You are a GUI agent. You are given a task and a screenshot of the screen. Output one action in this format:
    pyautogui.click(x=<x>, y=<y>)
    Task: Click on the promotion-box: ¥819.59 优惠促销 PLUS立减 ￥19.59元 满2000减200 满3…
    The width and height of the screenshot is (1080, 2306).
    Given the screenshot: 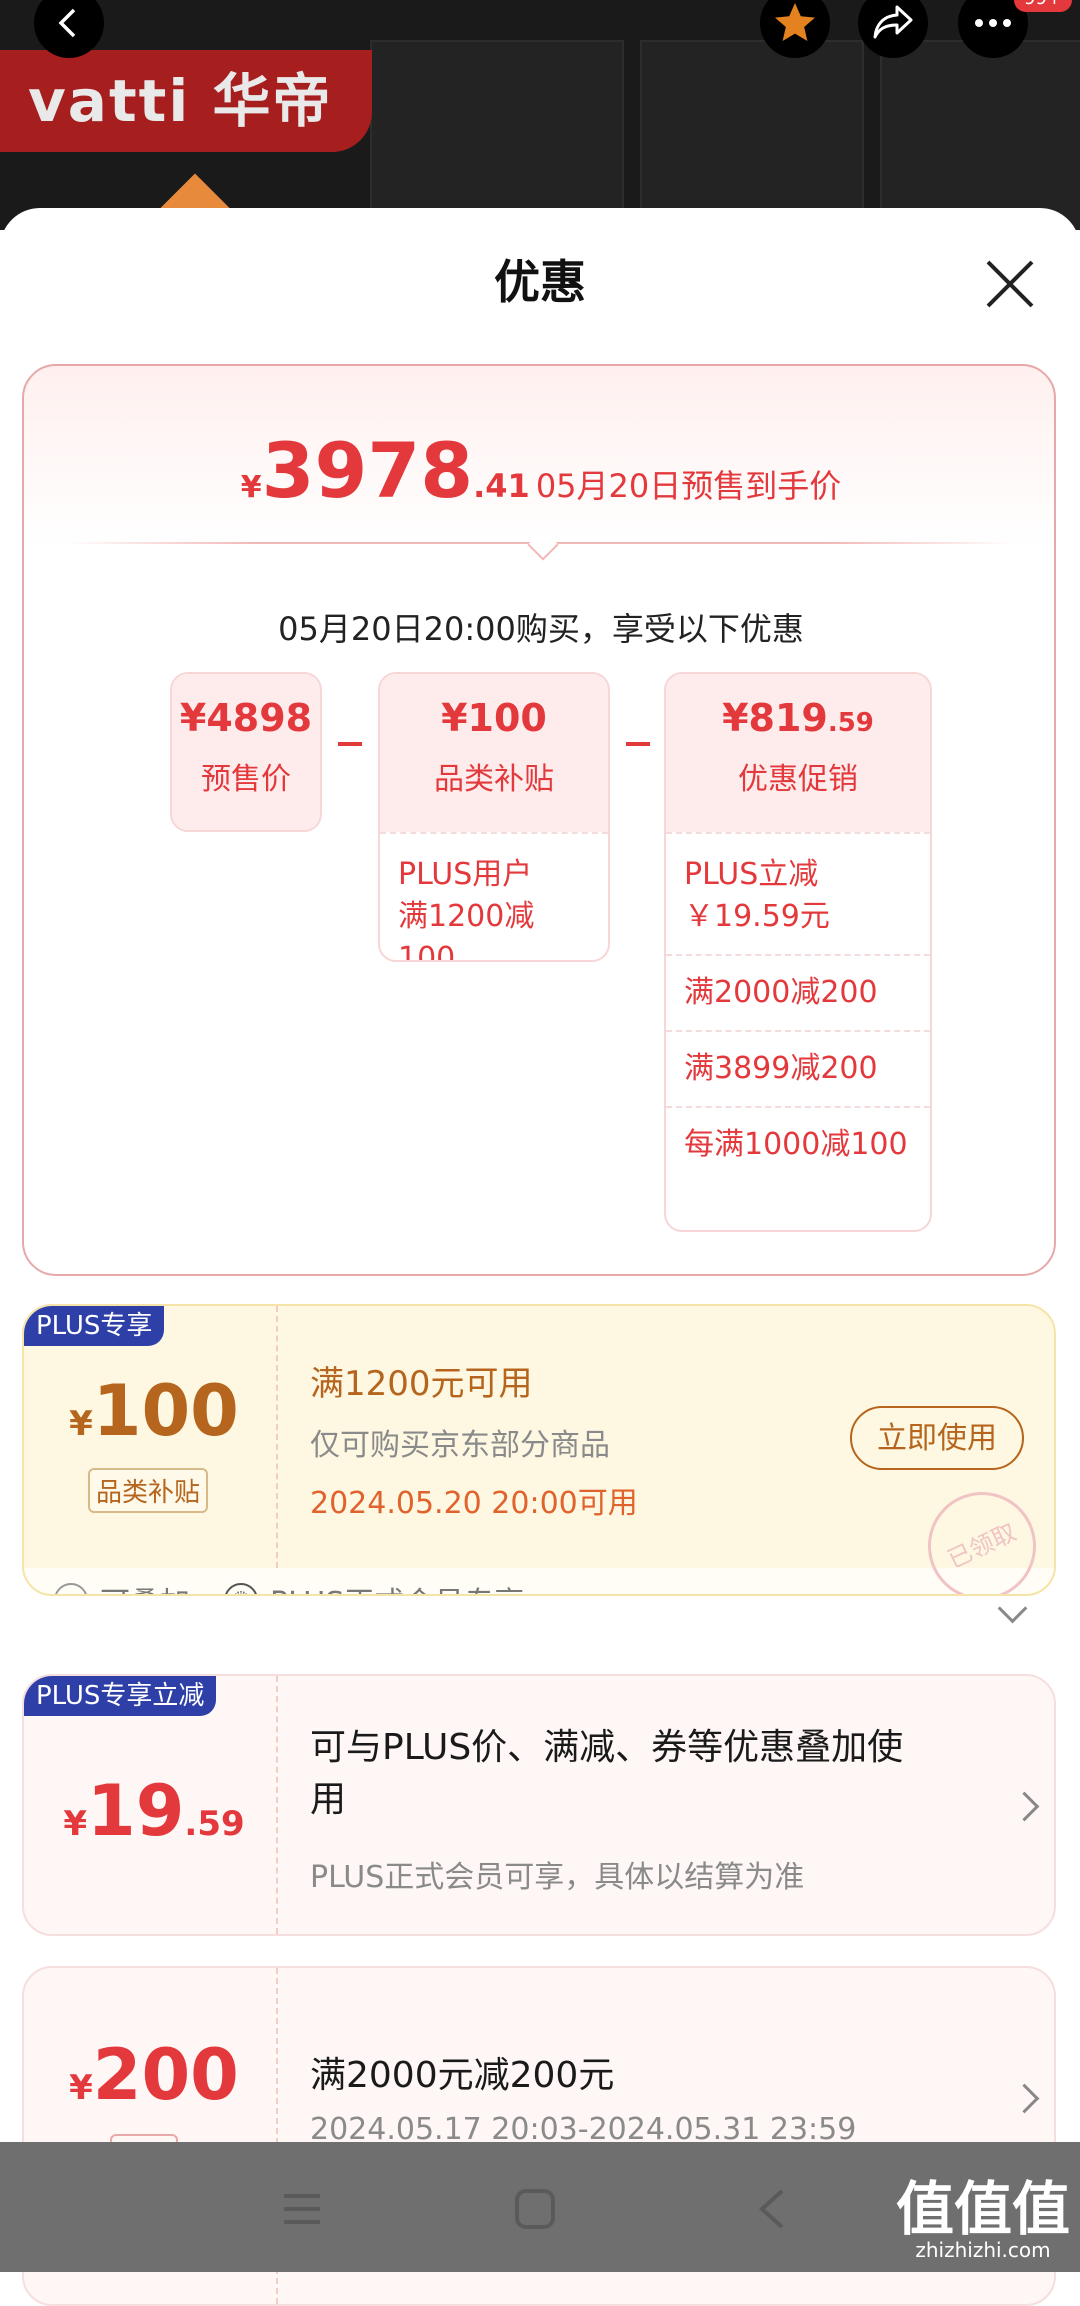 What is the action you would take?
    pyautogui.click(x=798, y=952)
    